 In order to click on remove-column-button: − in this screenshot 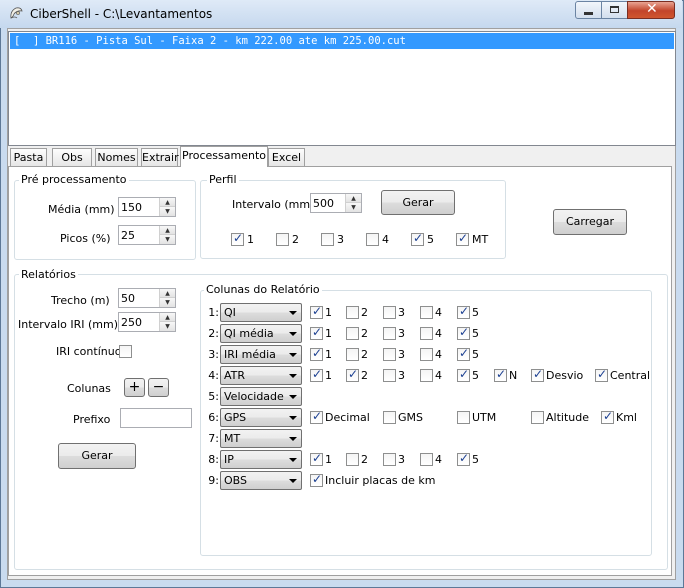, I will do `click(158, 387)`.